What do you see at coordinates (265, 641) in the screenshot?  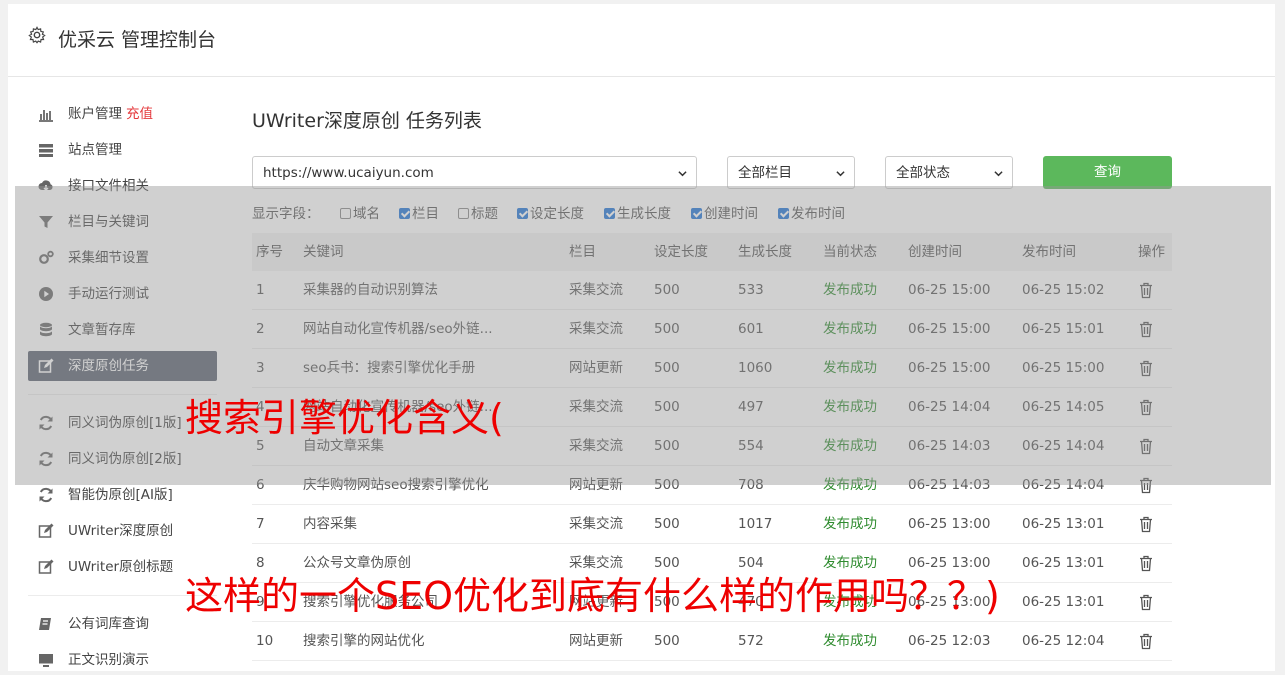 I see `cell-no: 10` at bounding box center [265, 641].